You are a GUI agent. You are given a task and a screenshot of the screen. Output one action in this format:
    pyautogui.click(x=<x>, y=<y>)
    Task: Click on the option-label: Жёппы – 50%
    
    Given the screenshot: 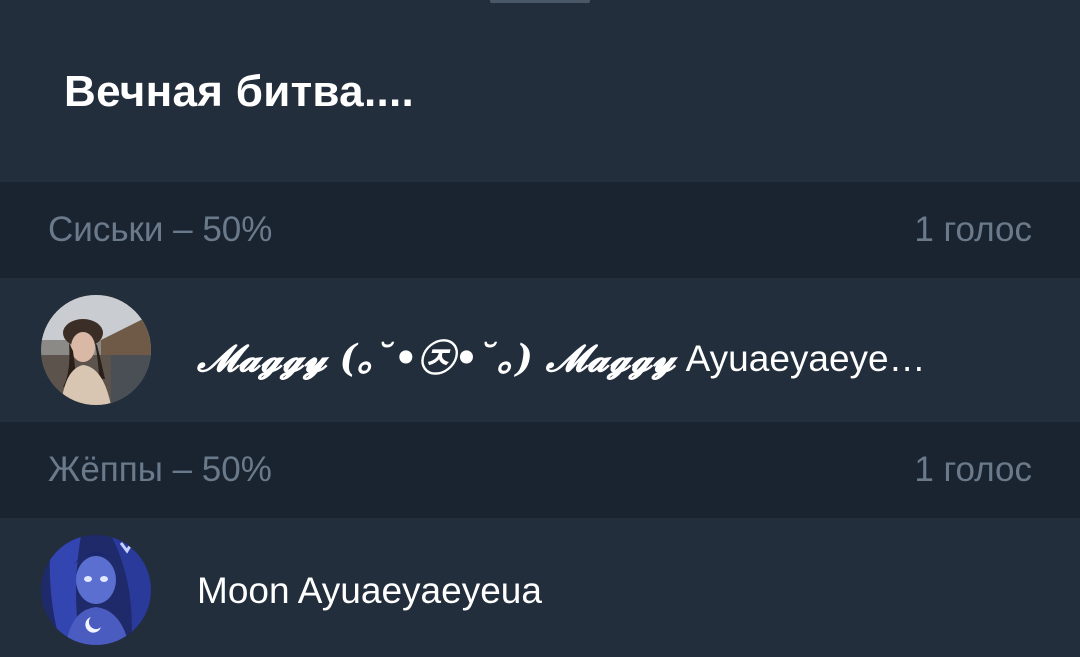 What is the action you would take?
    pyautogui.click(x=160, y=469)
    